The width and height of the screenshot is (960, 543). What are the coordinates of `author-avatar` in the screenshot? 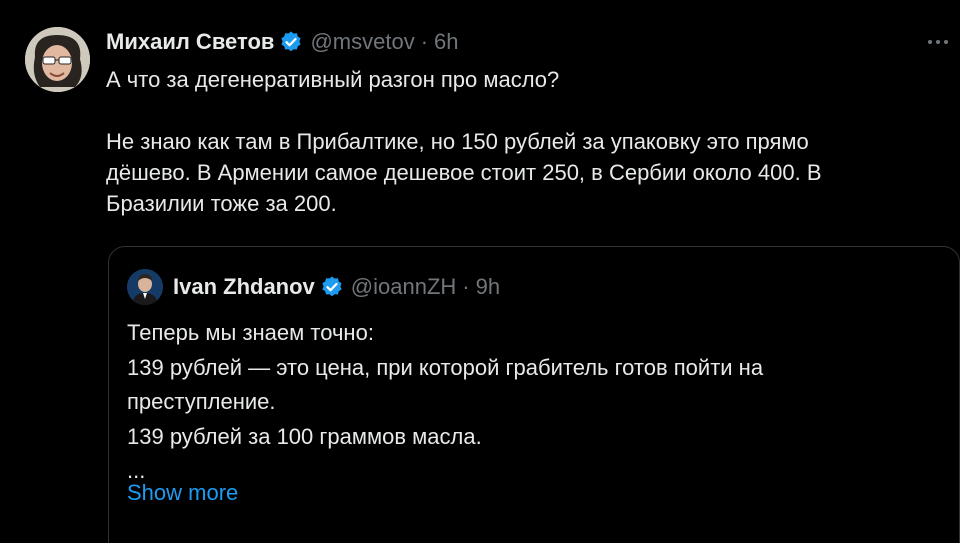 It's located at (57, 59).